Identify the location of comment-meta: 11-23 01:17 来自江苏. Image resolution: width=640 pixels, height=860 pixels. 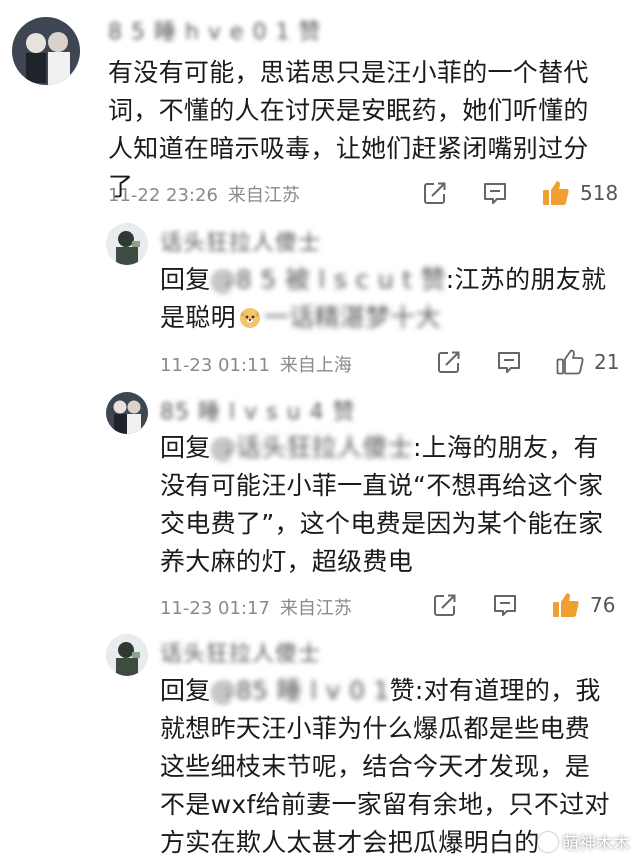
(256, 607).